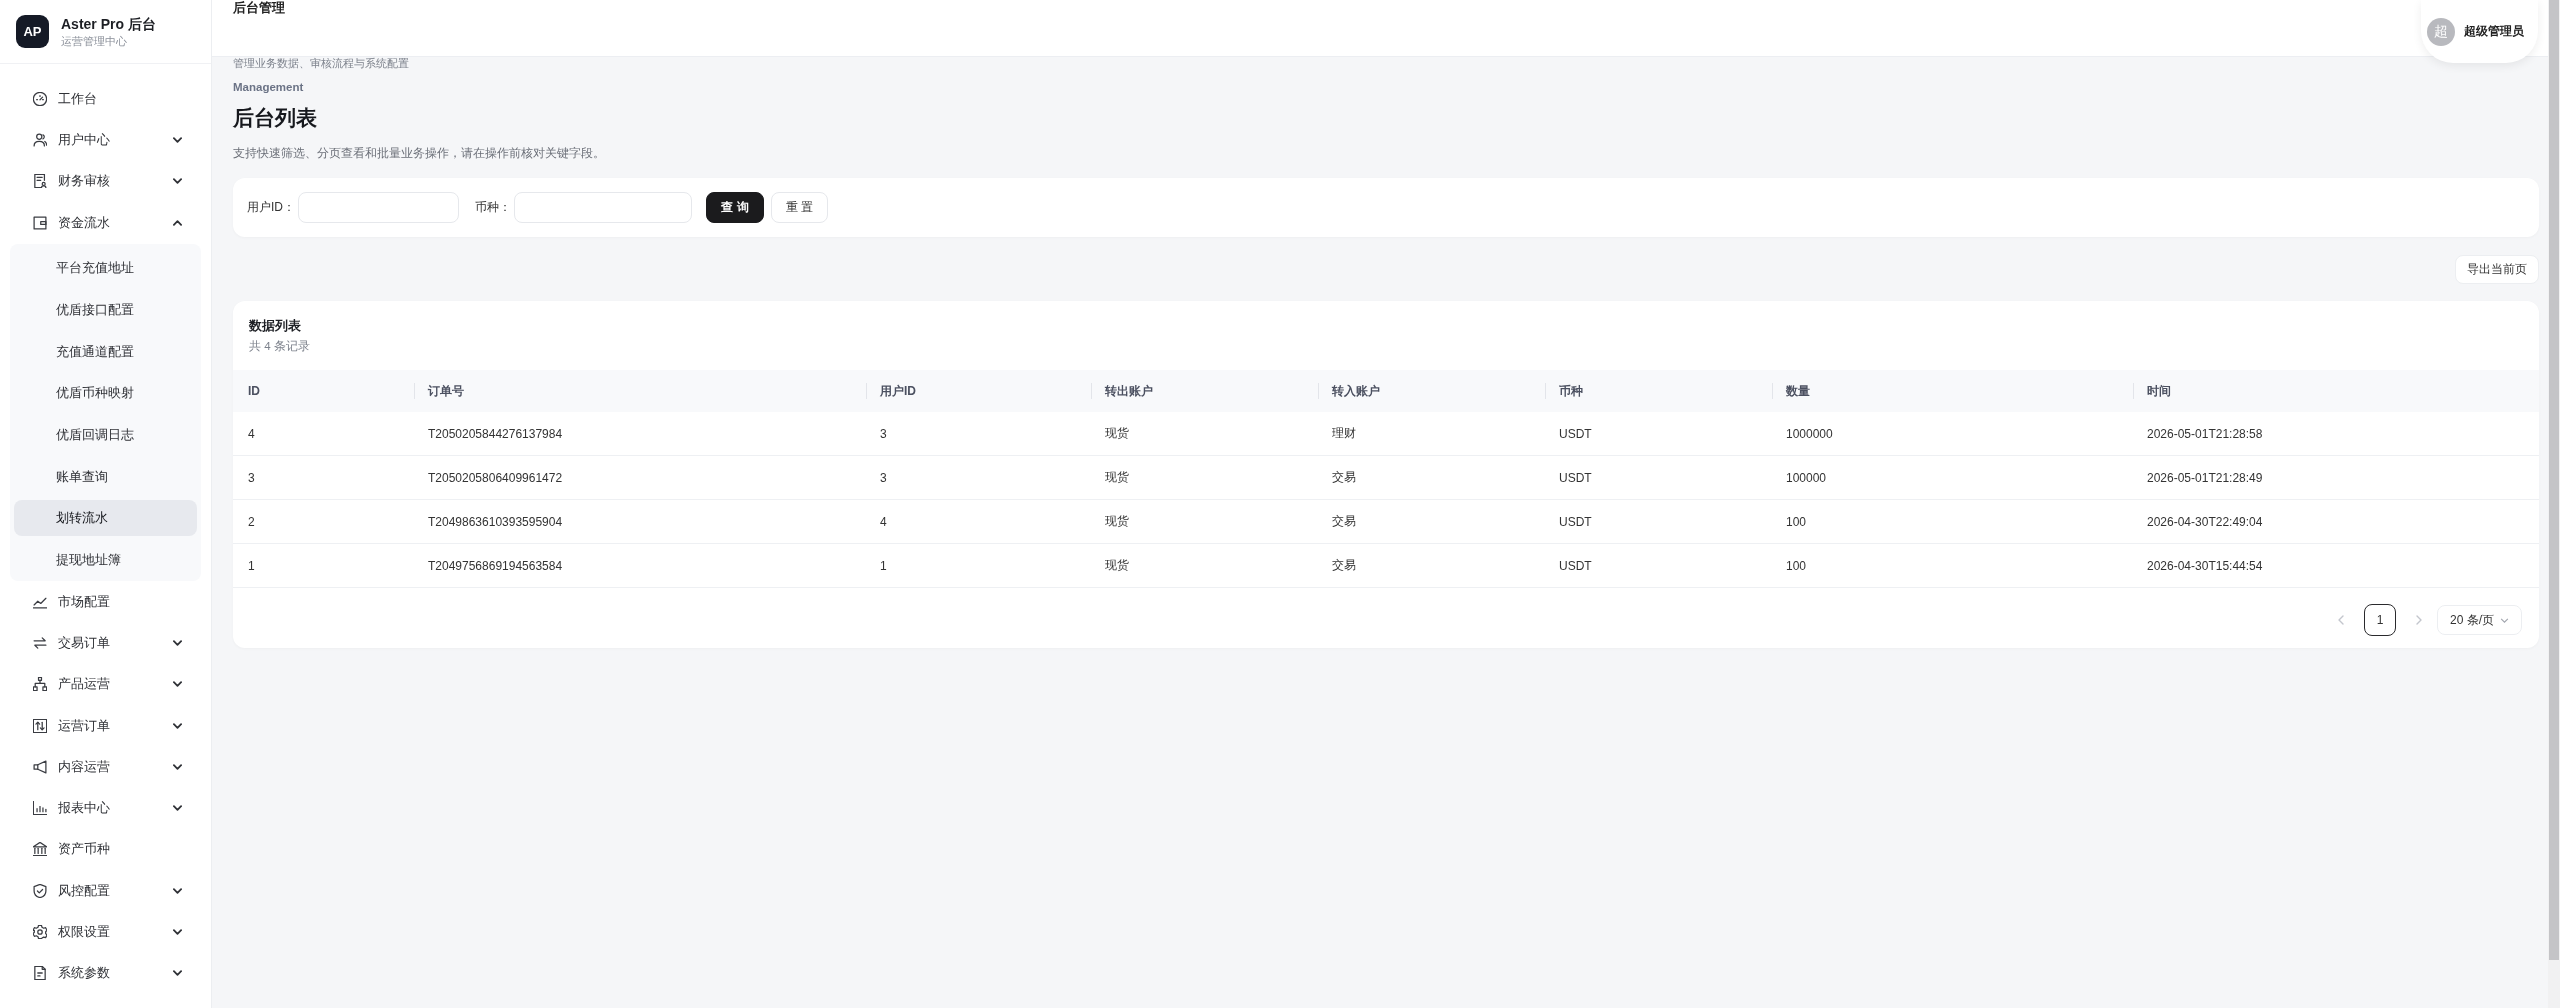 Image resolution: width=2560 pixels, height=1008 pixels. I want to click on chevron-down-icon, so click(2504, 620).